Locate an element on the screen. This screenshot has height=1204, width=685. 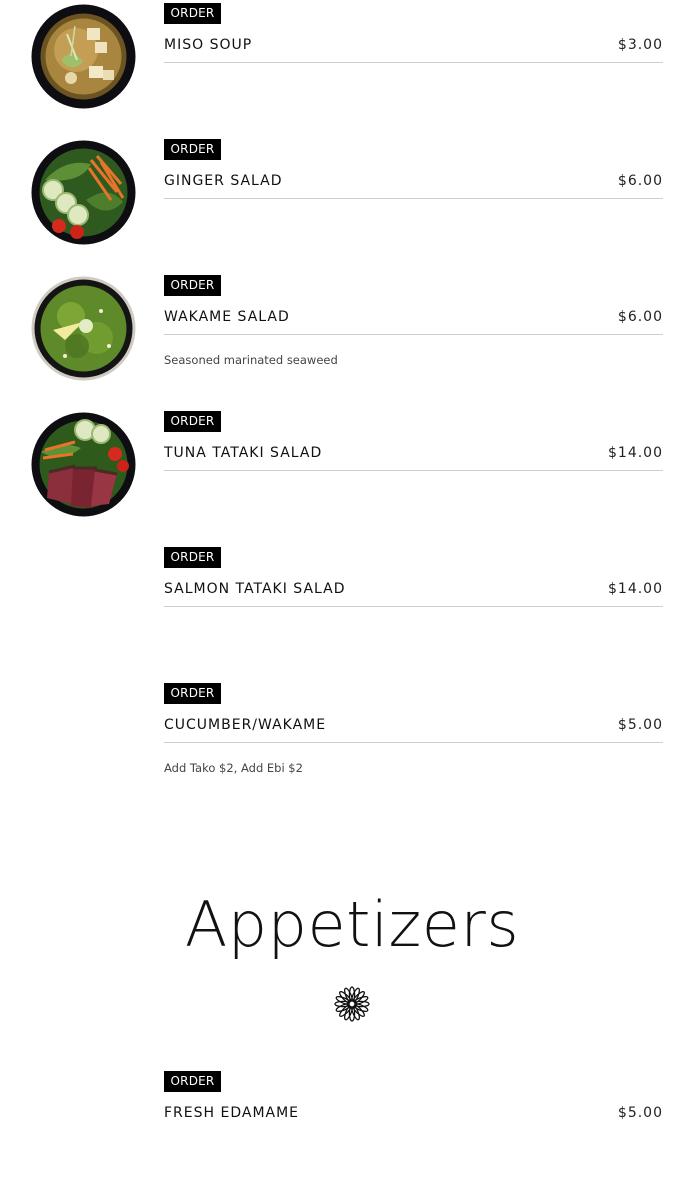
item-name: MISO SOUP is located at coordinates (208, 45).